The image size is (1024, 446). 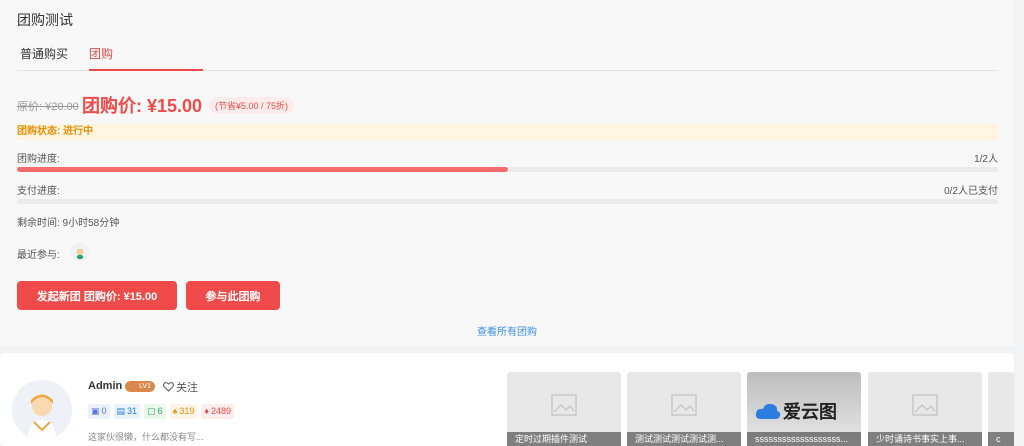 I want to click on heart-icon, so click(x=168, y=387).